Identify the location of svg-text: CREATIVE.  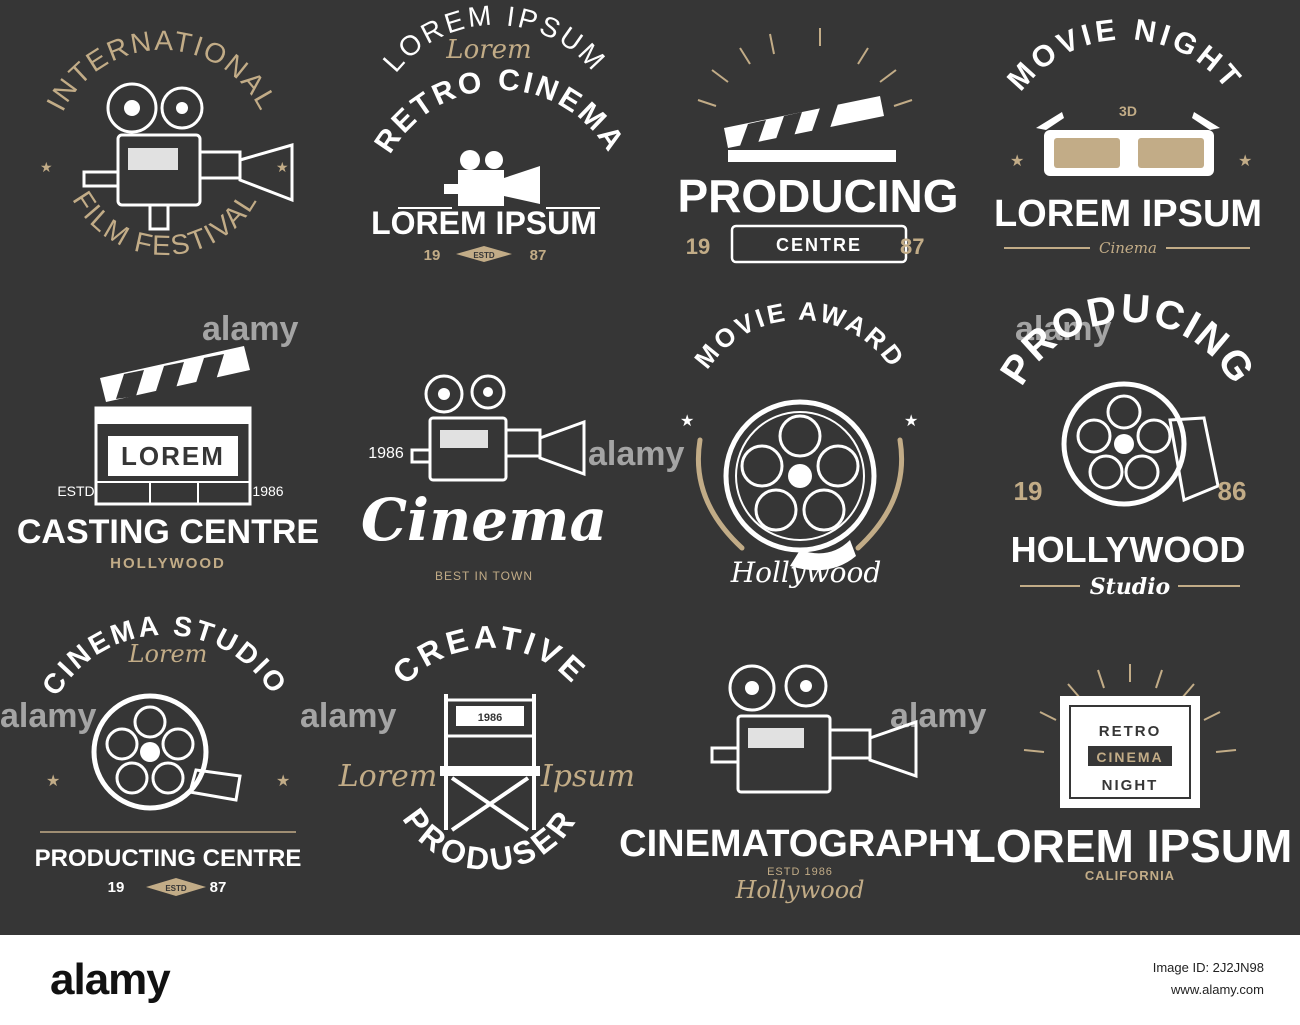
(489, 655).